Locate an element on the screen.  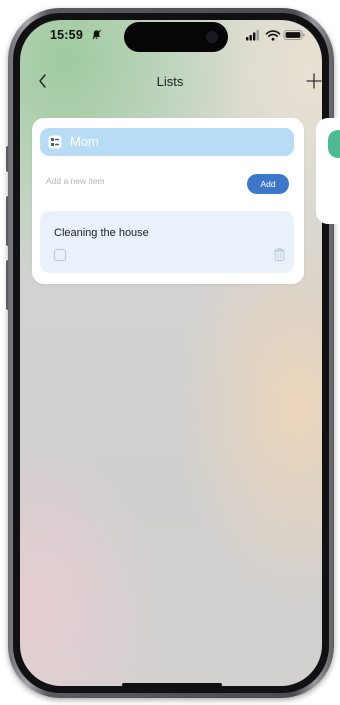
add-item-input: Add a new item is located at coordinates (156, 181).